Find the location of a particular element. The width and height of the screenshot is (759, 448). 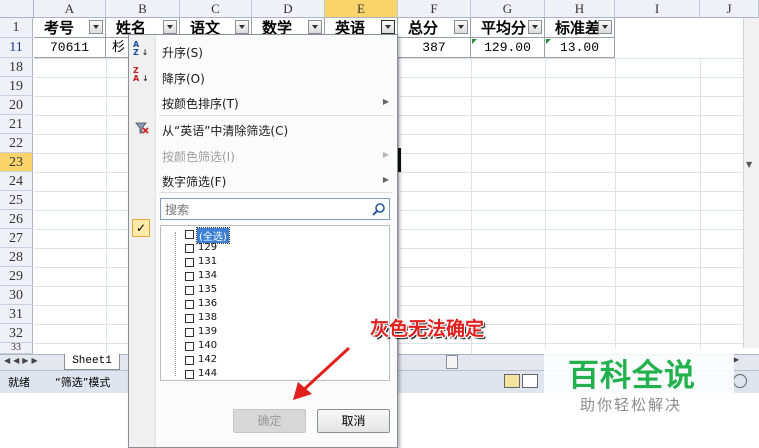

column-header-c: C is located at coordinates (216, 9).